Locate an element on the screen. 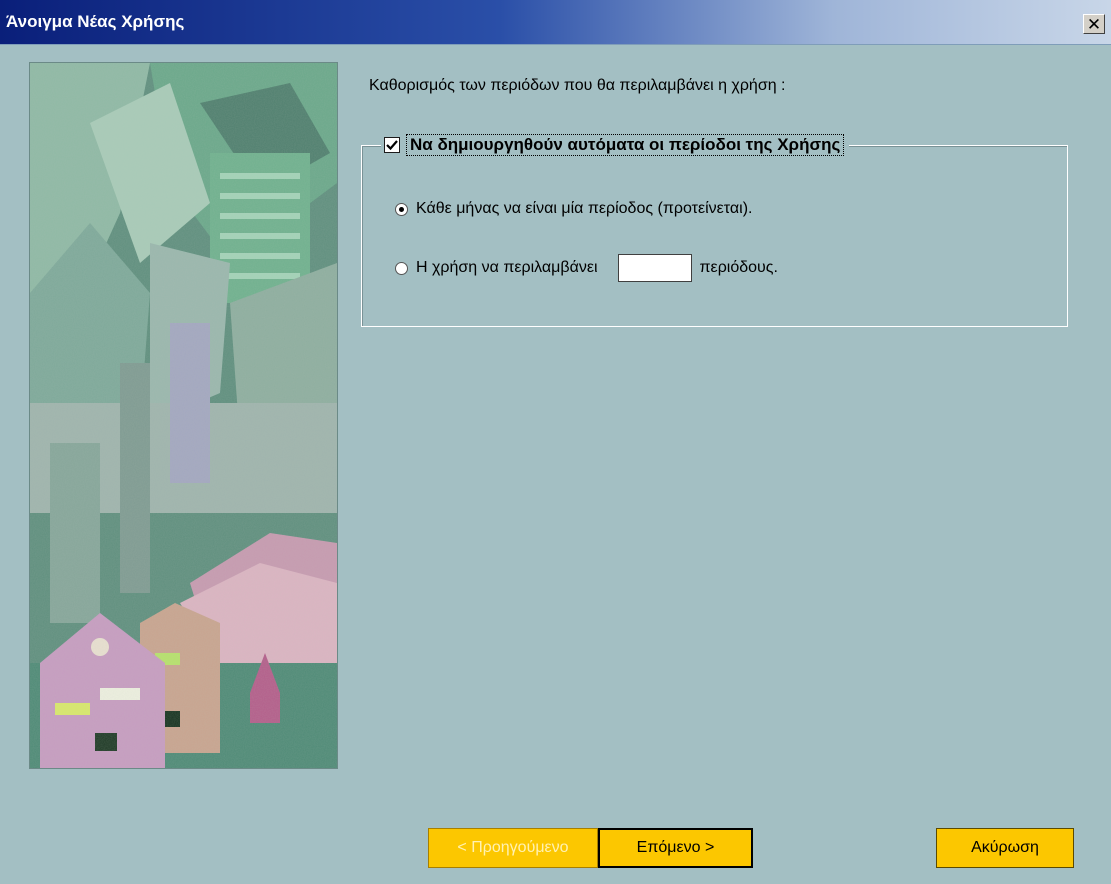  next-button: Επόμενο > is located at coordinates (675, 848).